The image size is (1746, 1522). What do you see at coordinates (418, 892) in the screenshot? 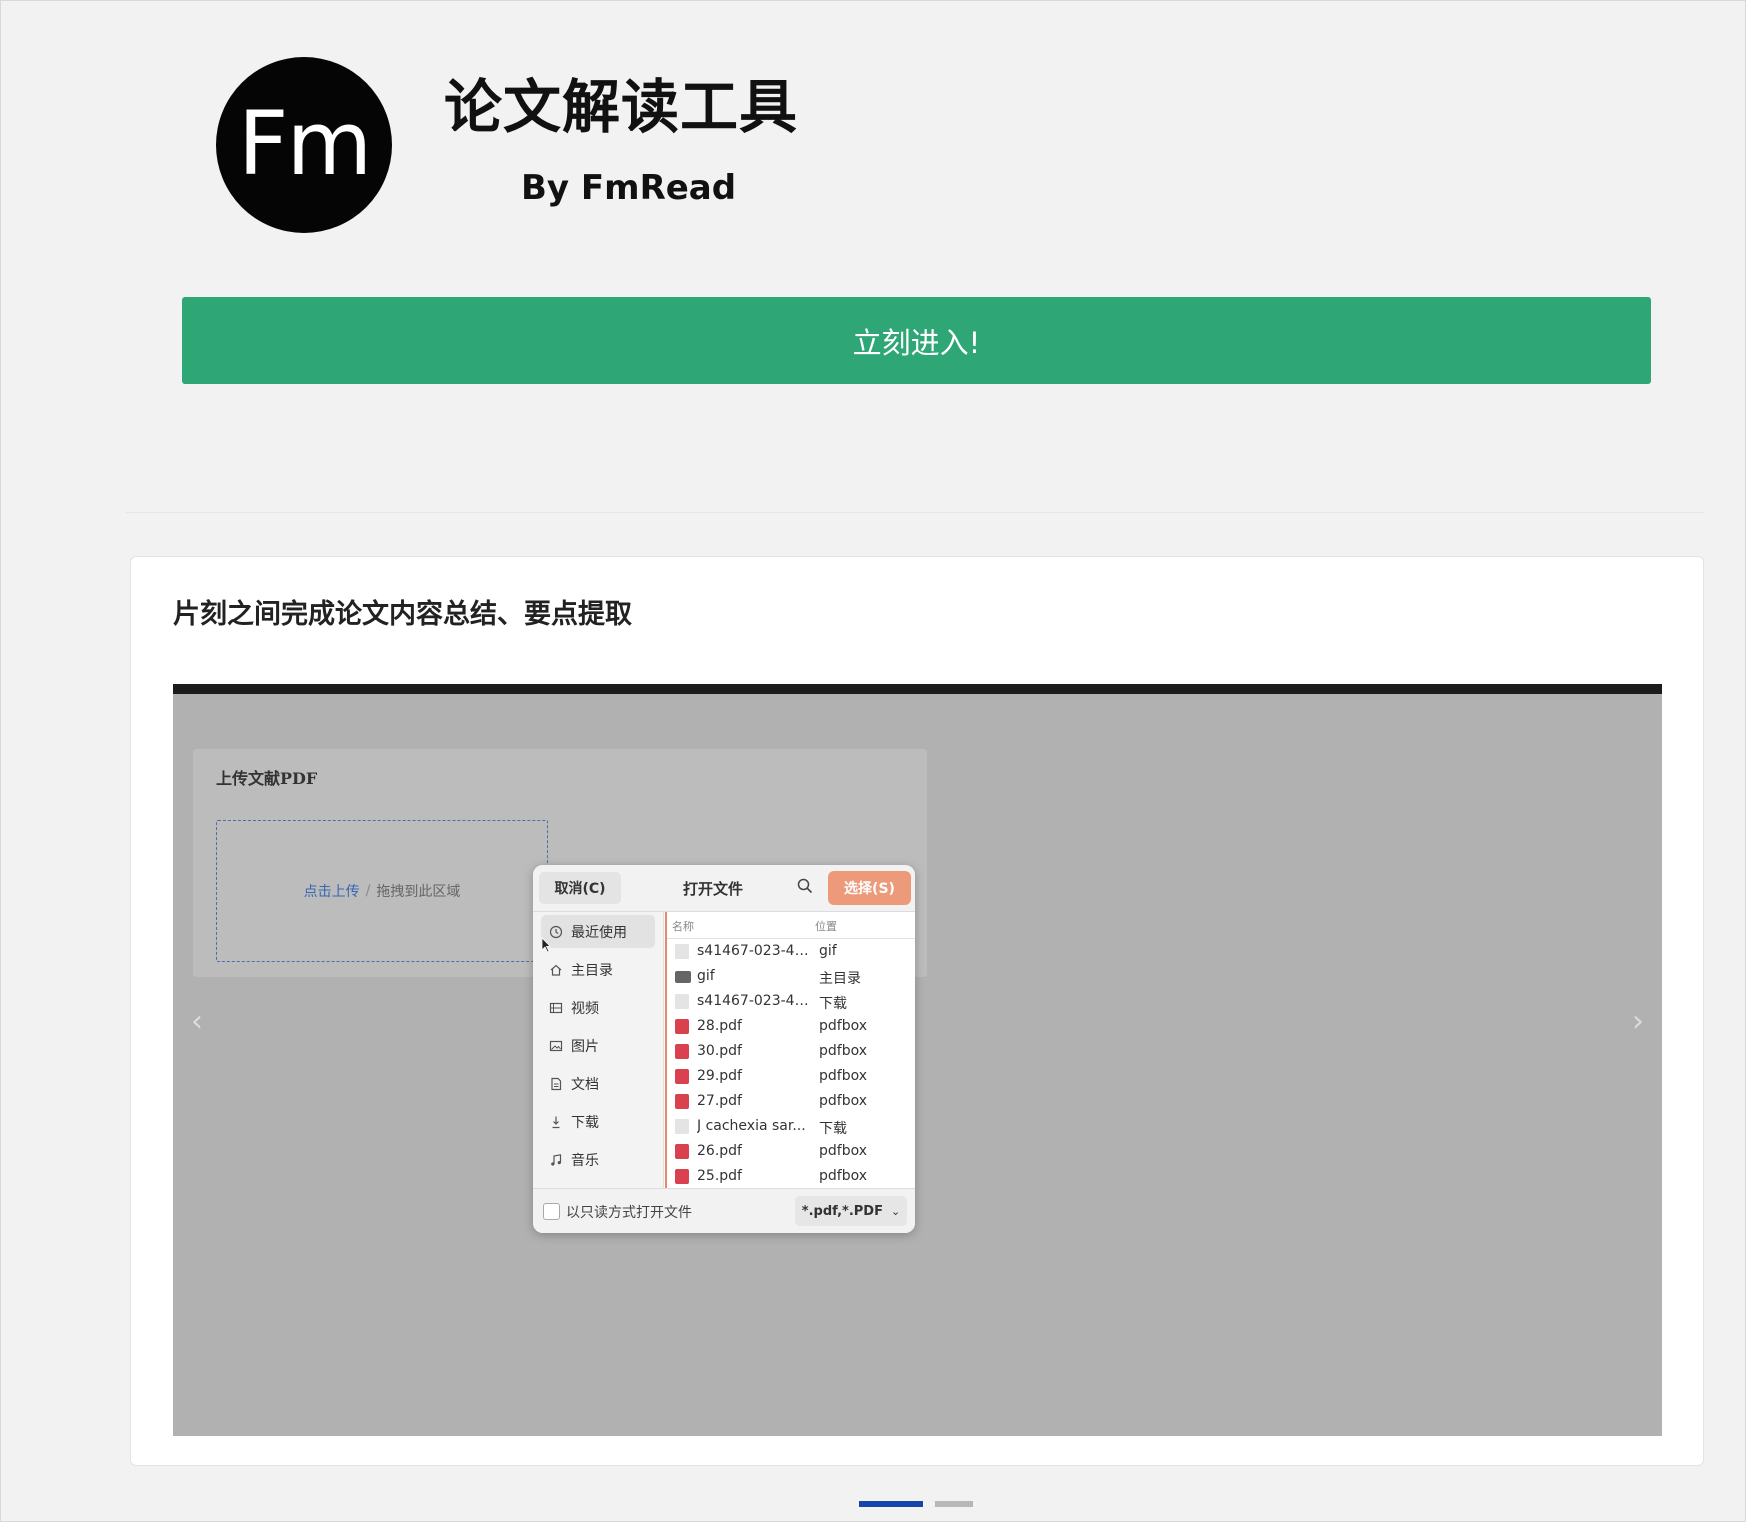
I see `drag-text: 拖拽到此区域` at bounding box center [418, 892].